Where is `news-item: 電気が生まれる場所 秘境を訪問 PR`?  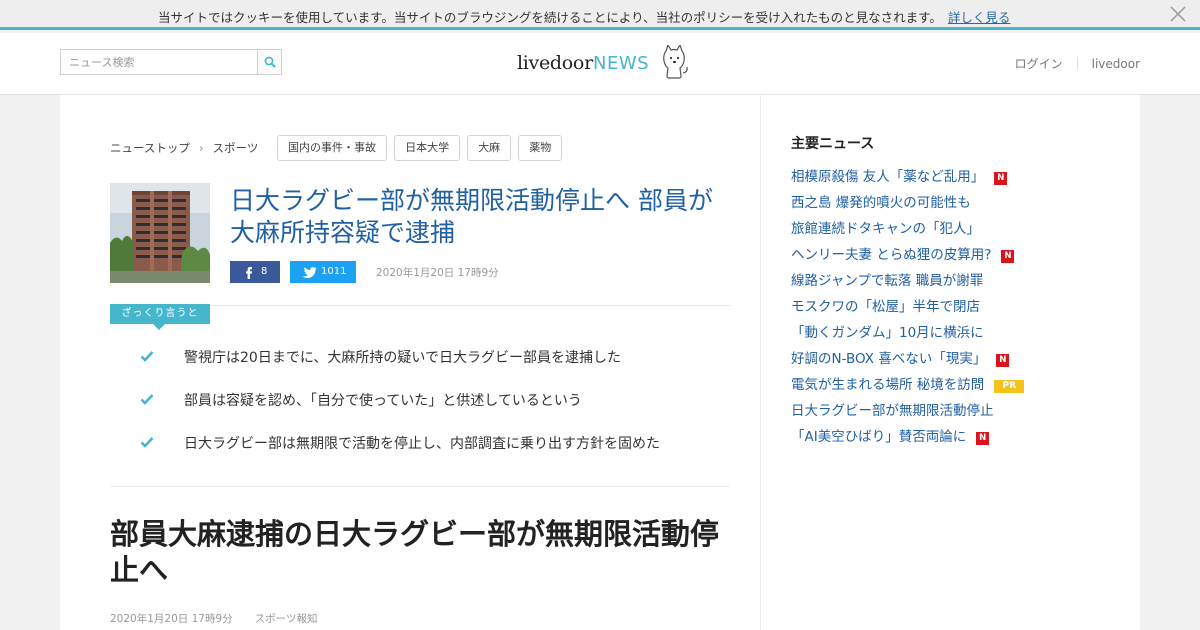
news-item: 電気が生まれる場所 秘境を訪問 PR is located at coordinates (908, 386).